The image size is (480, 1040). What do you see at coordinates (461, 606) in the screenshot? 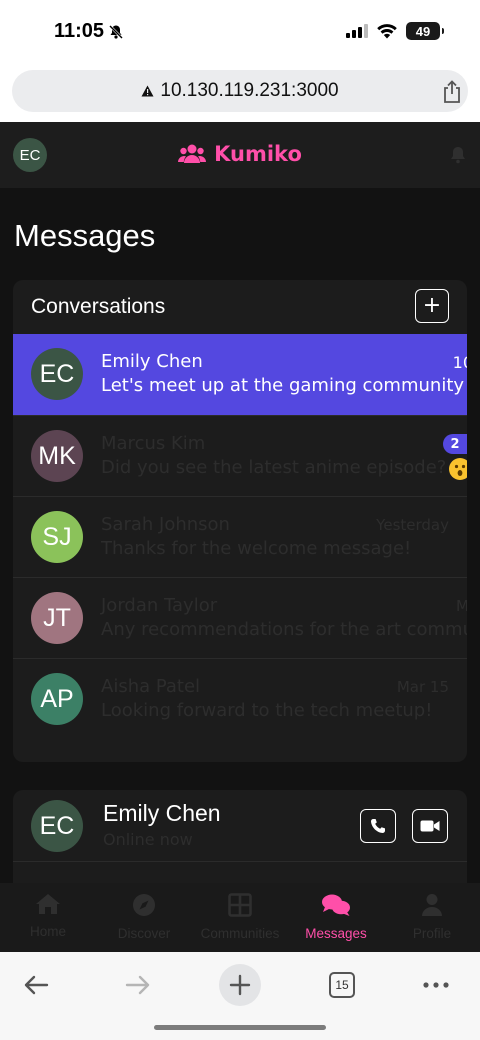
I see `conversation-time: M` at bounding box center [461, 606].